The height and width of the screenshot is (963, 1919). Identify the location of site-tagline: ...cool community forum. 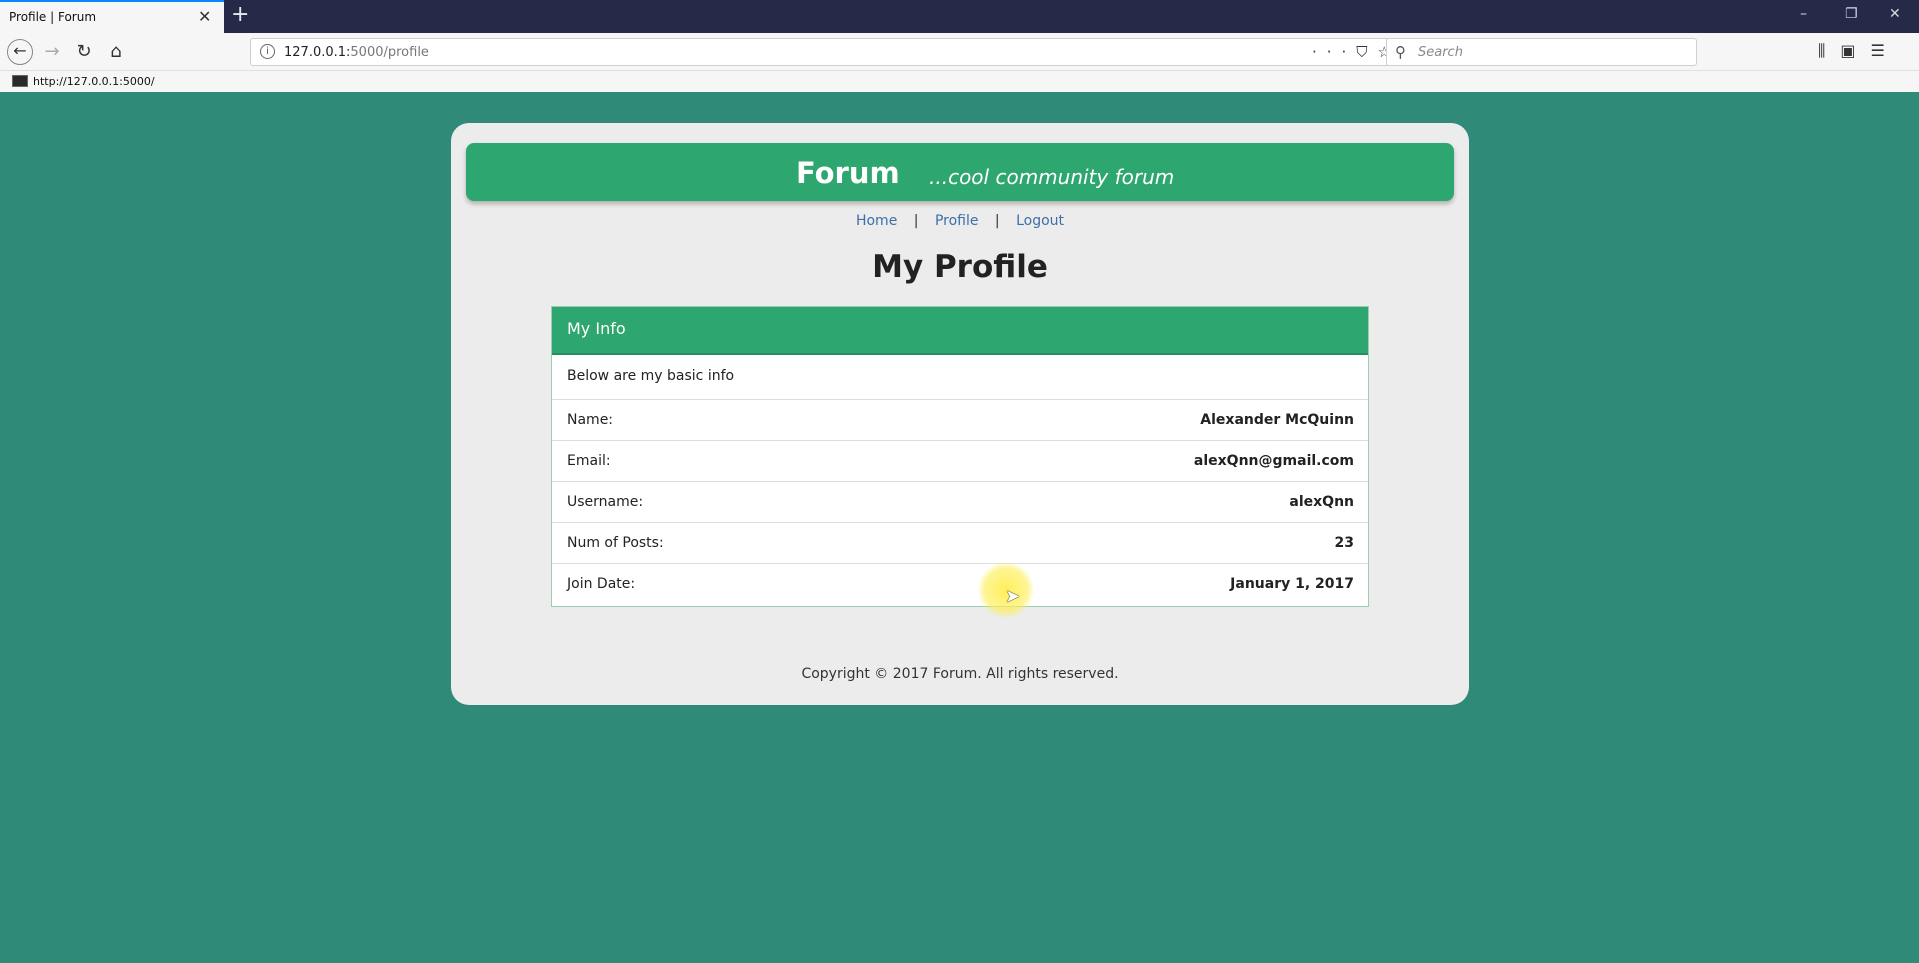
(1052, 177).